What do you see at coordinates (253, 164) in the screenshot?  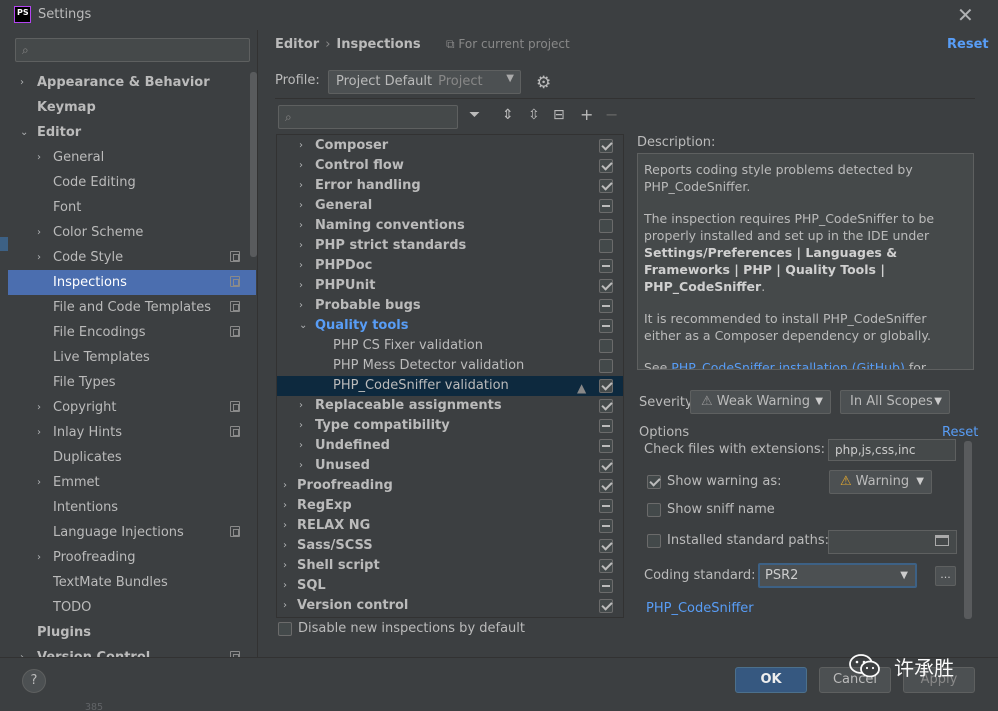 I see `sidebar-scrollbar` at bounding box center [253, 164].